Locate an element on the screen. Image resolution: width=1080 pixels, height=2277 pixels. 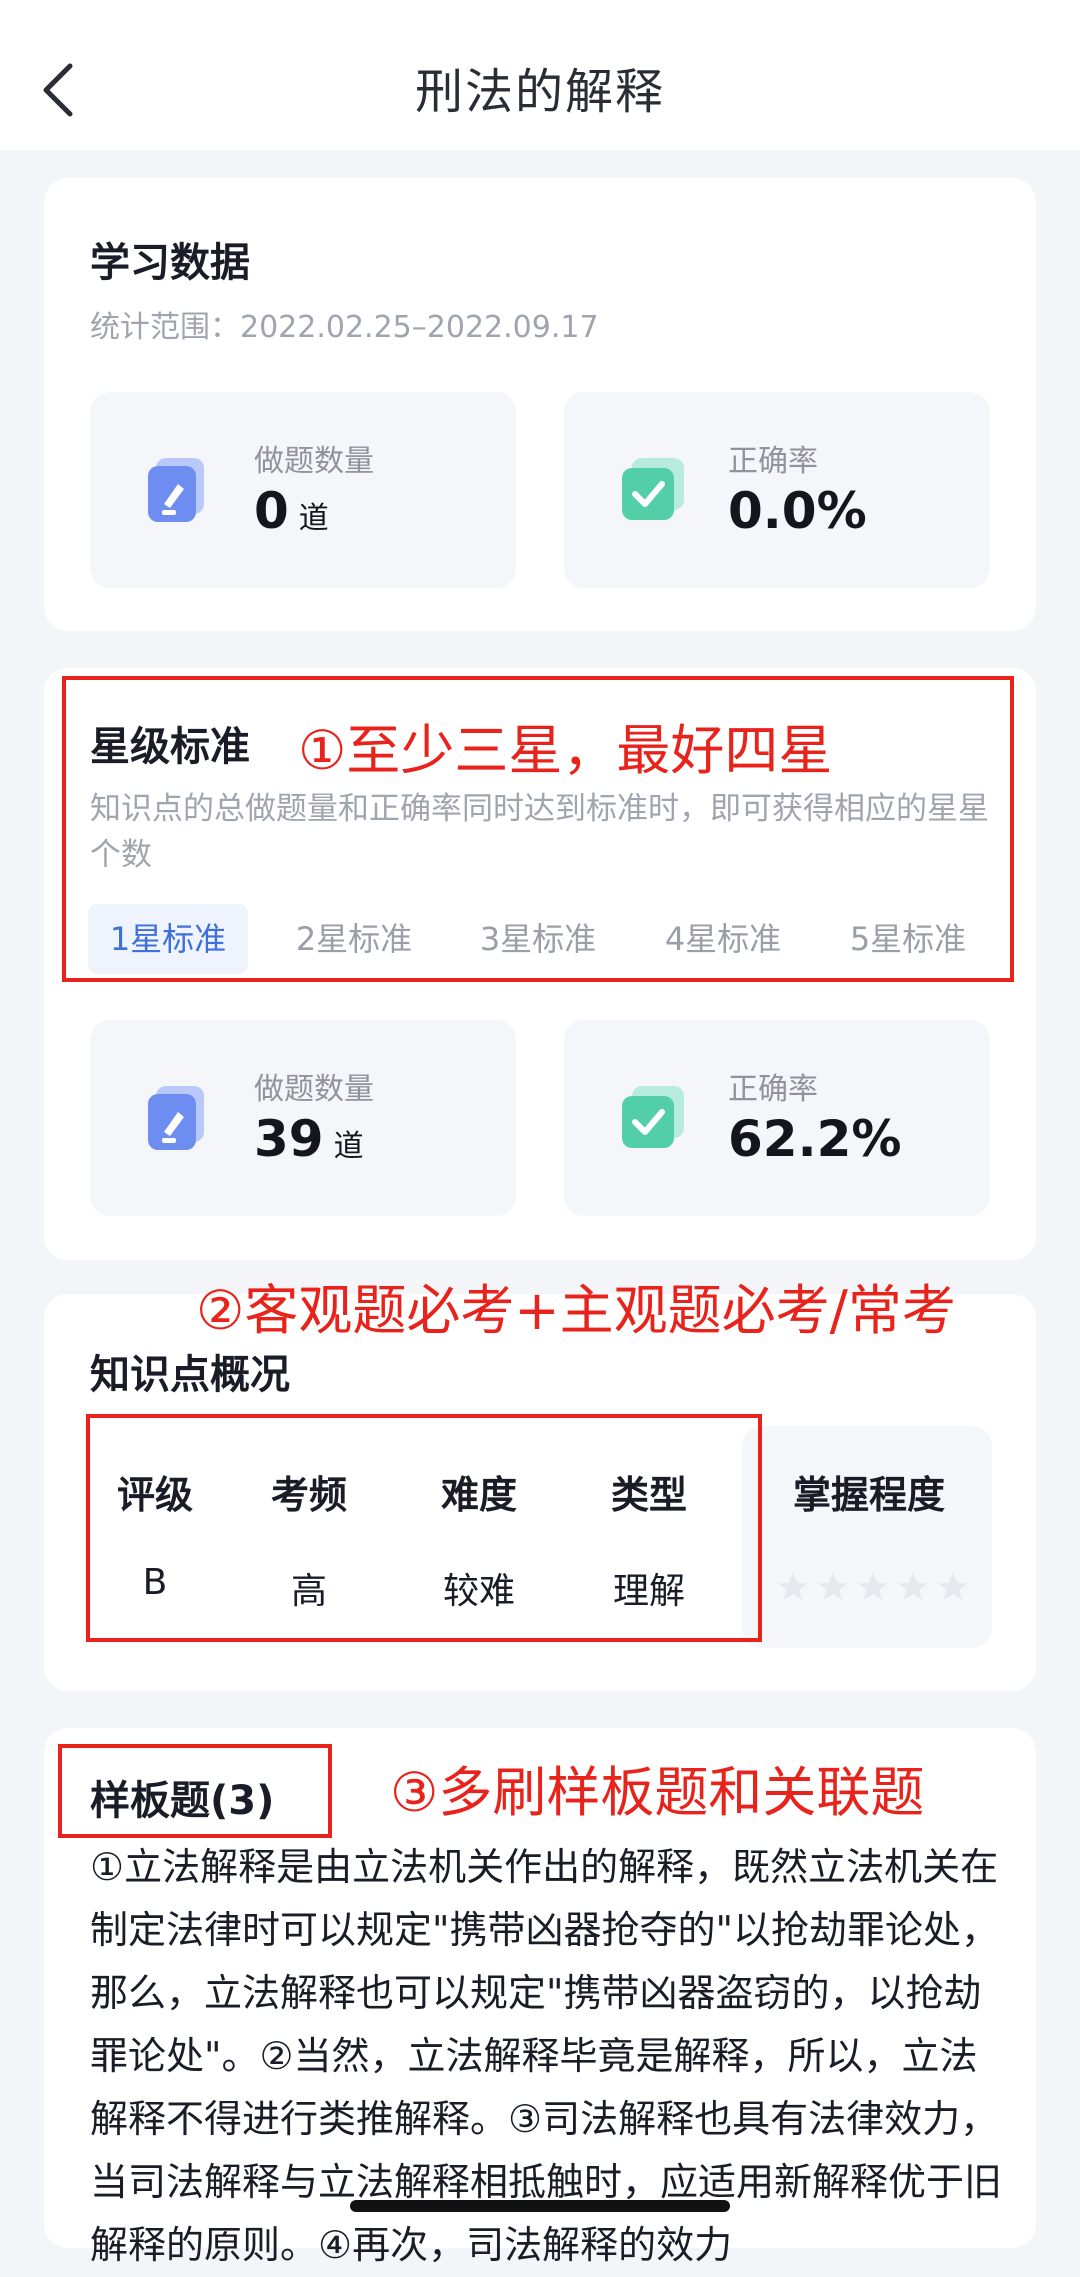
mastery-panel is located at coordinates (867, 1537).